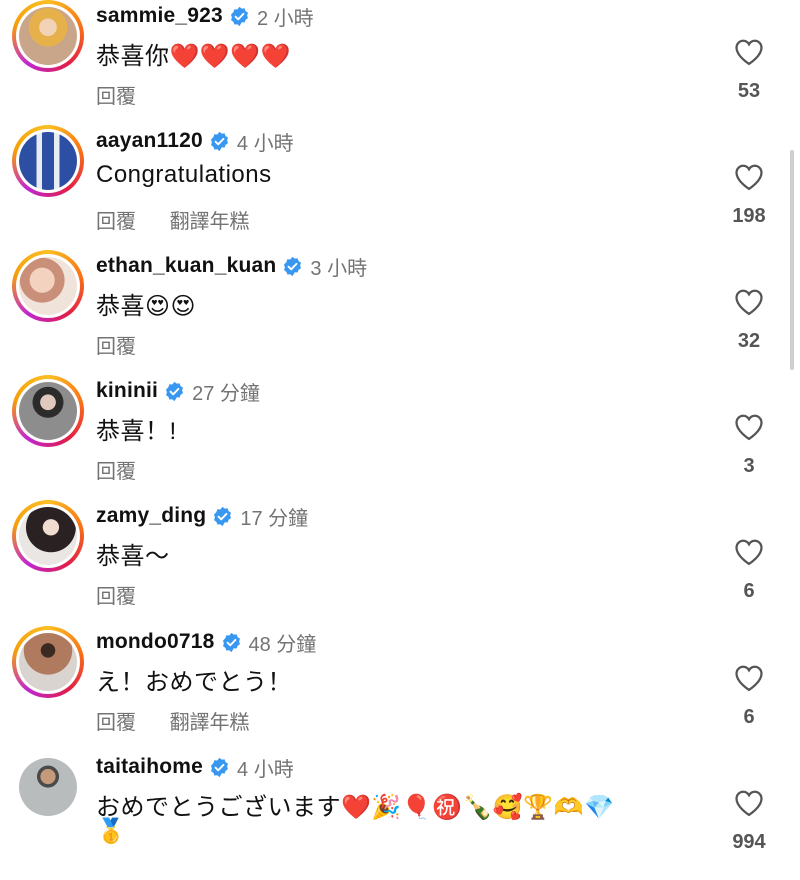  I want to click on comment-item: ethan_kuan_kuan 3 小時 恭喜😍😍 回覆 32, so click(400, 314).